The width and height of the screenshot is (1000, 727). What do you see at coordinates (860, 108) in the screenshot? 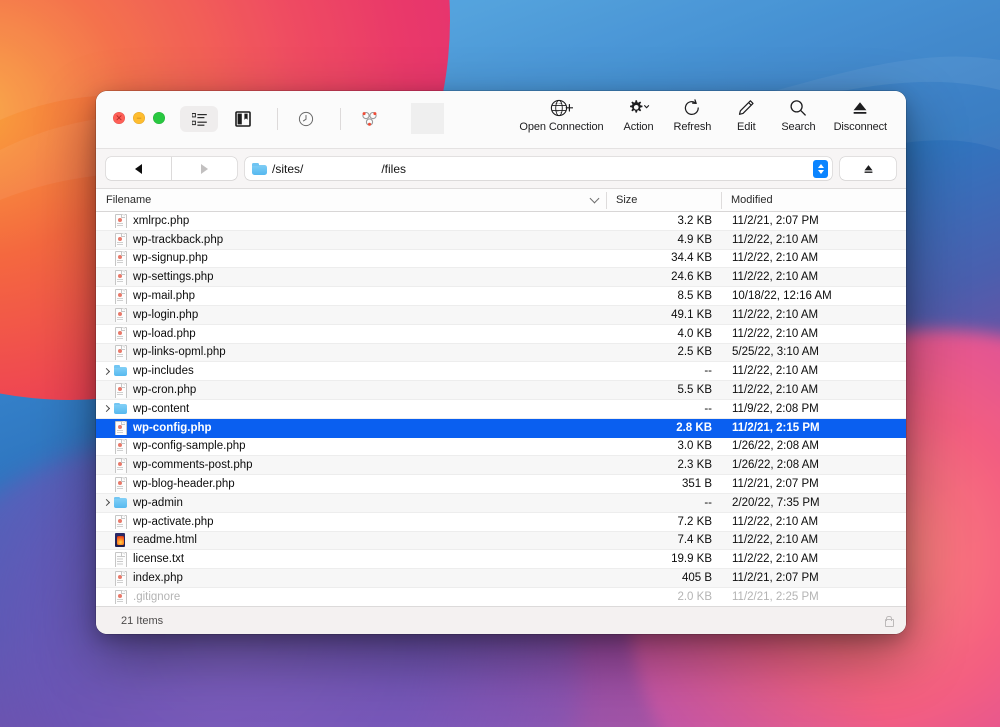
I see `eject-icon` at bounding box center [860, 108].